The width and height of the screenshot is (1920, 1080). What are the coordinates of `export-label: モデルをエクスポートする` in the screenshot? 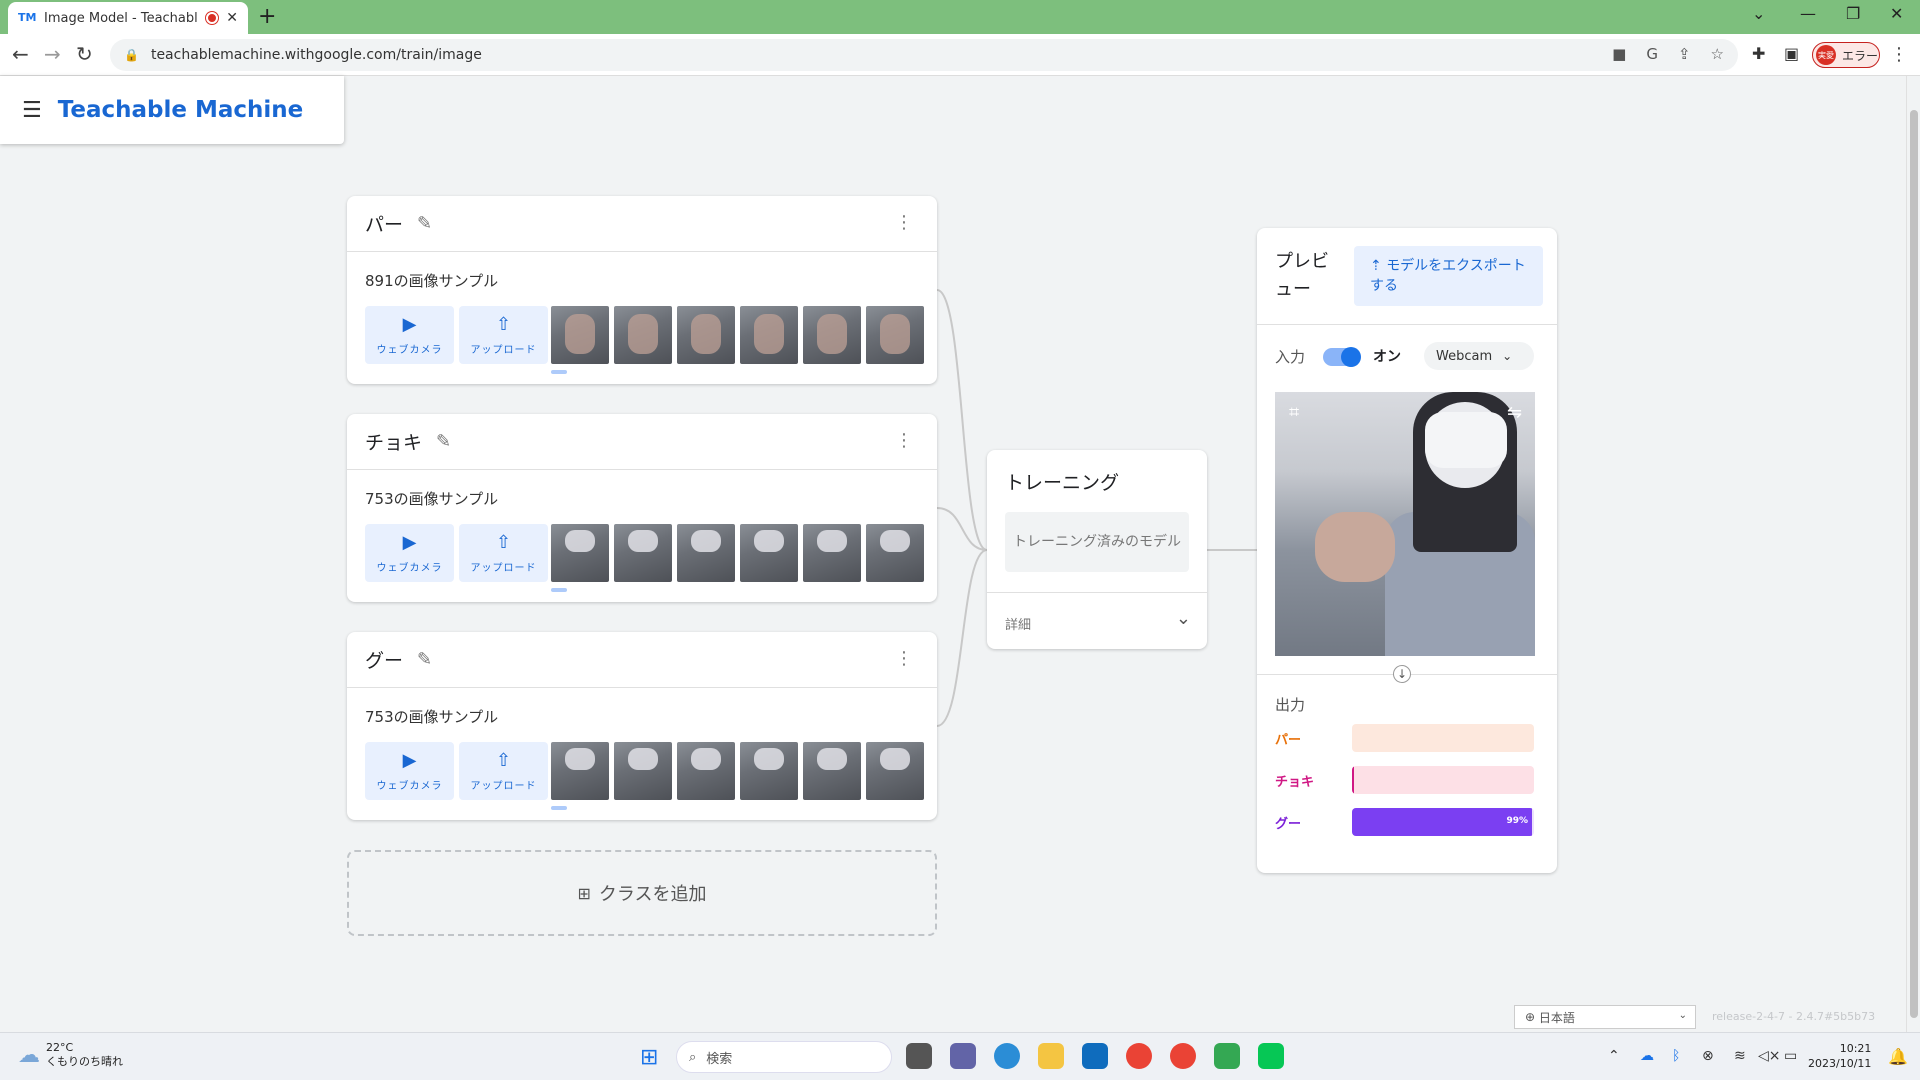 It's located at (1448, 276).